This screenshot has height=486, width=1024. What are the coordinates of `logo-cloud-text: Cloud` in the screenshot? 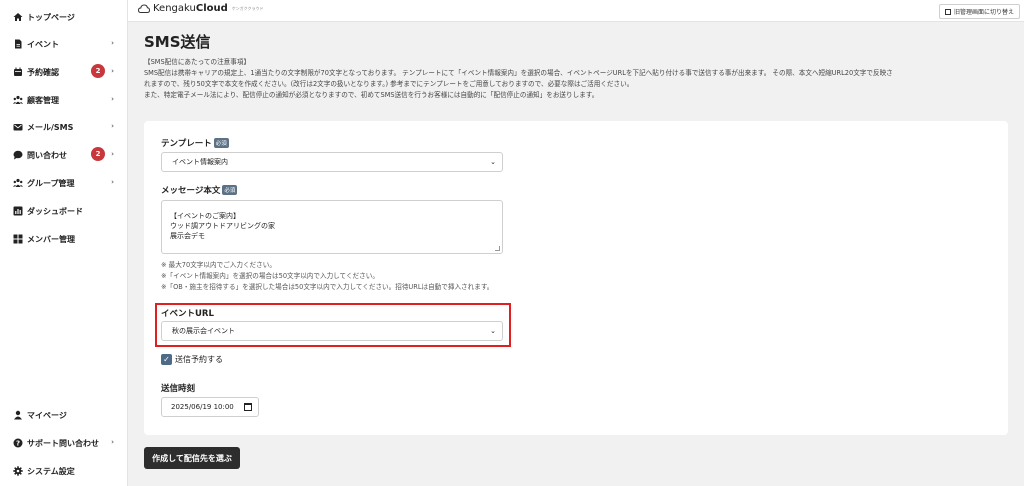 It's located at (211, 8).